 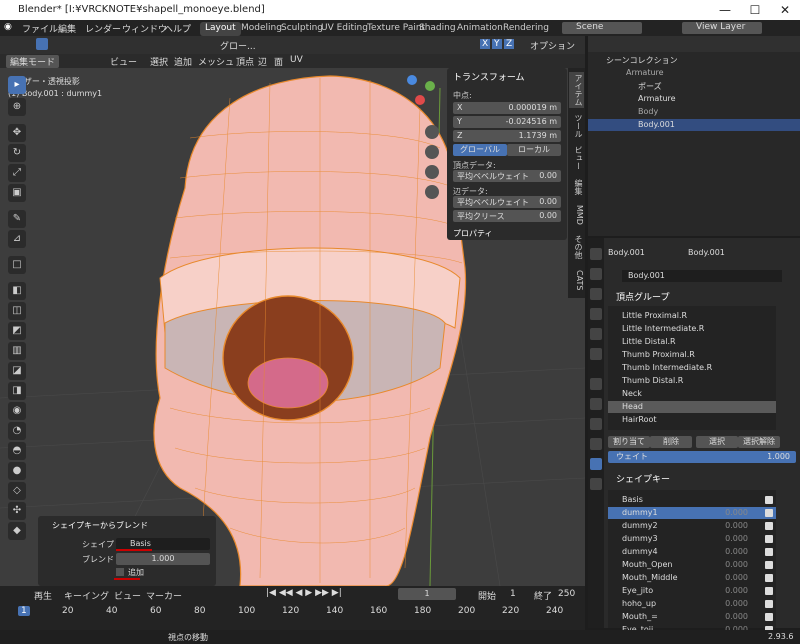 What do you see at coordinates (702, 457) in the screenshot?
I see `weight-field: ウェイト 1.000` at bounding box center [702, 457].